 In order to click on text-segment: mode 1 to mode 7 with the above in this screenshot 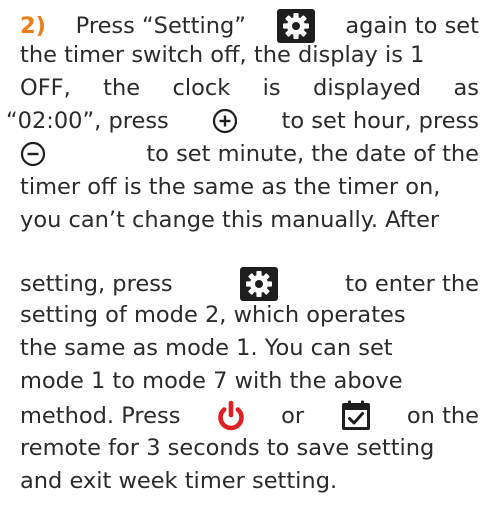, I will do `click(211, 381)`.